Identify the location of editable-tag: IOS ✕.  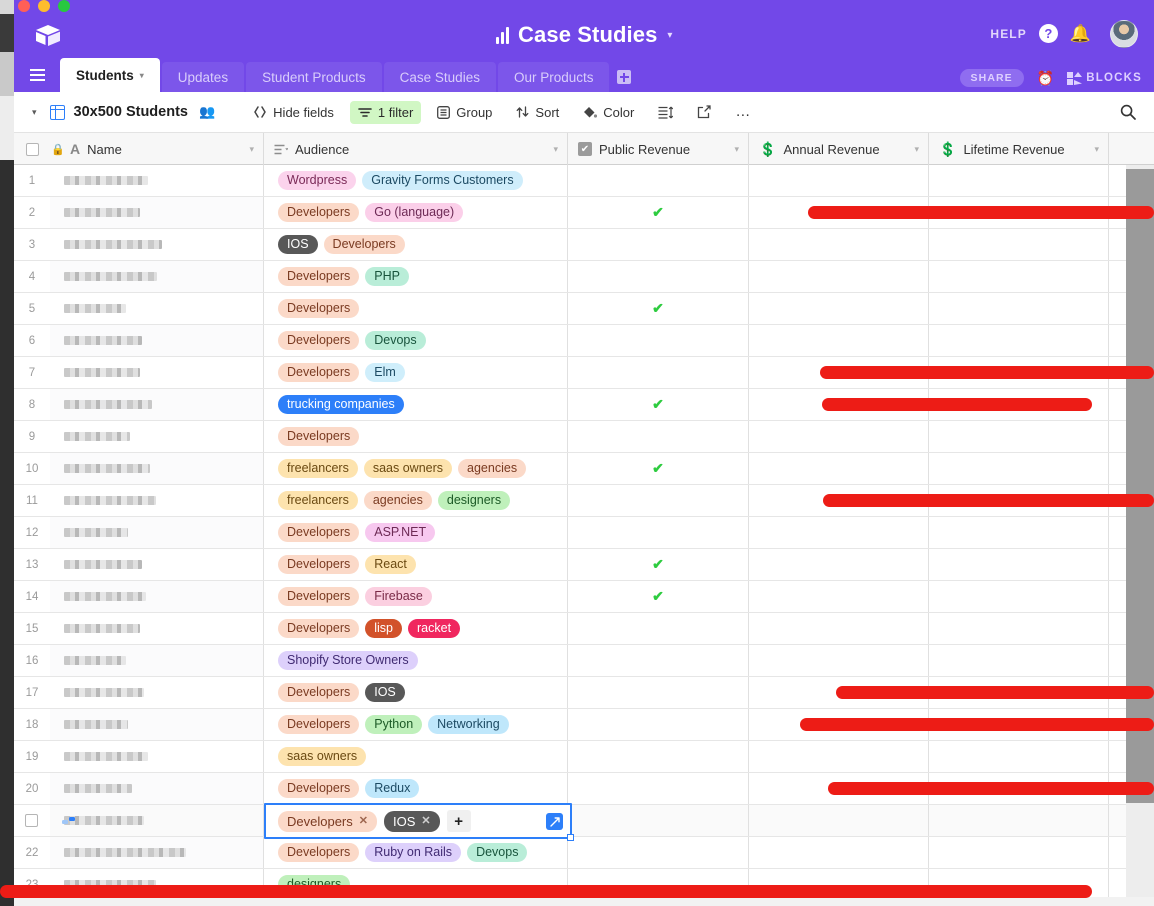
(411, 821).